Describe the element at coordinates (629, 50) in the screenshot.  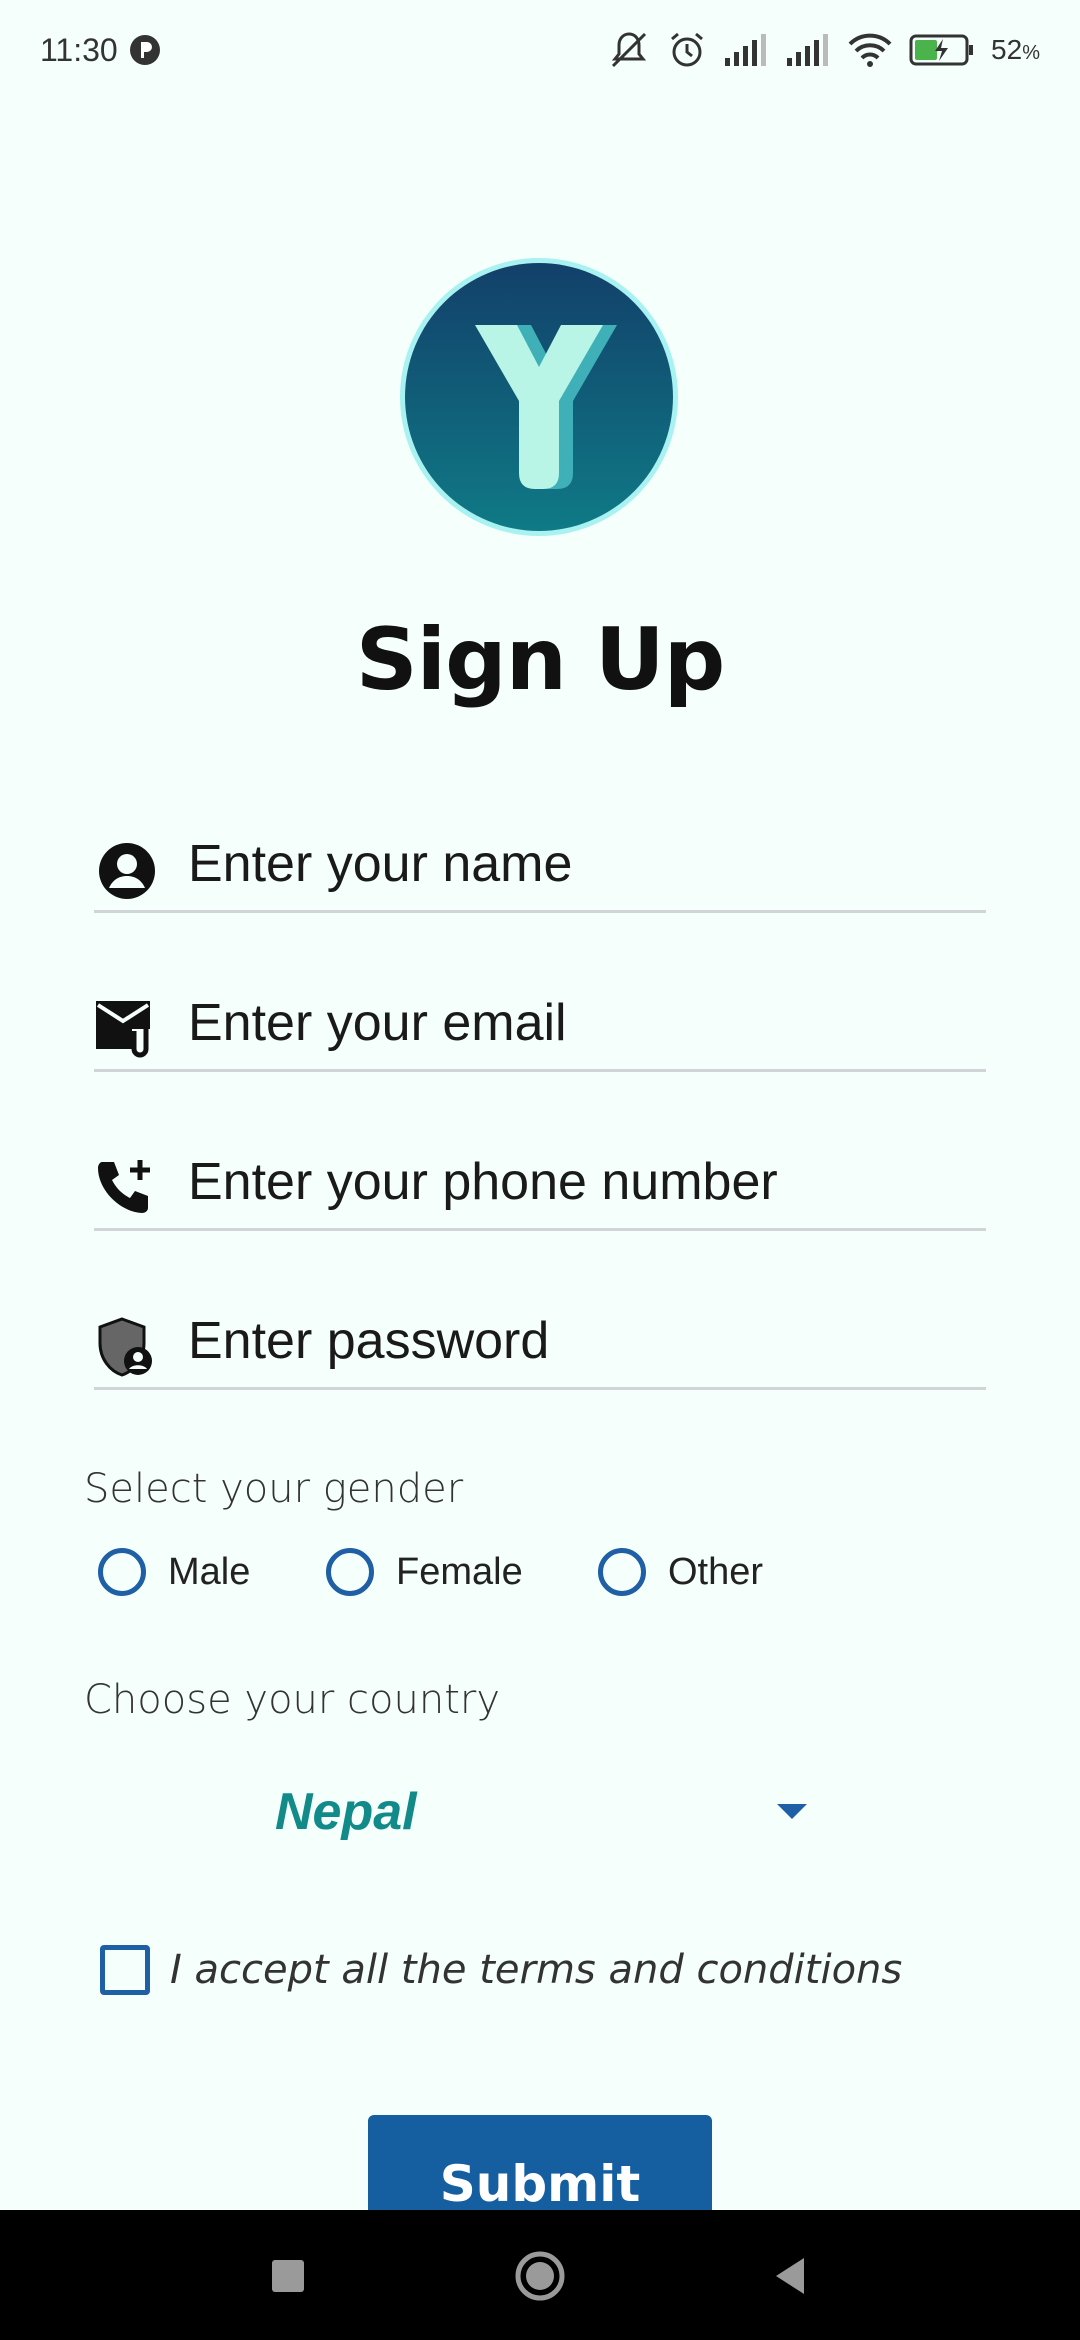
I see `mute-icon` at that location.